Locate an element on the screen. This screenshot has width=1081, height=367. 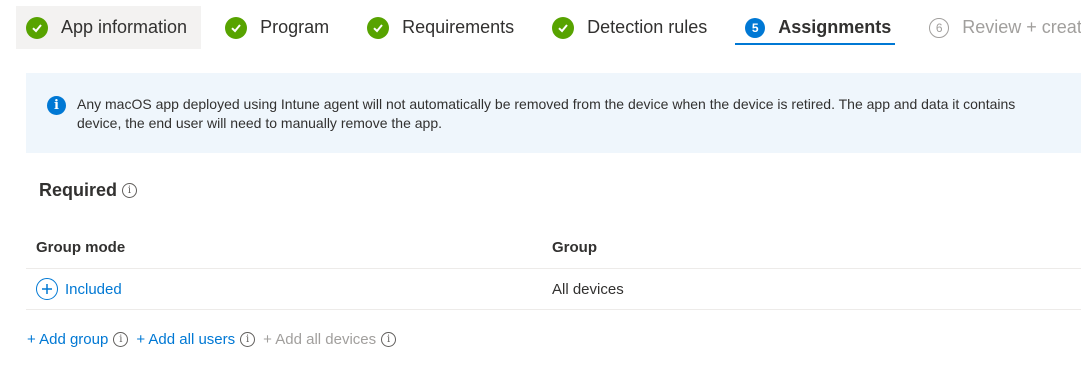
step-label: Requirements is located at coordinates (458, 27).